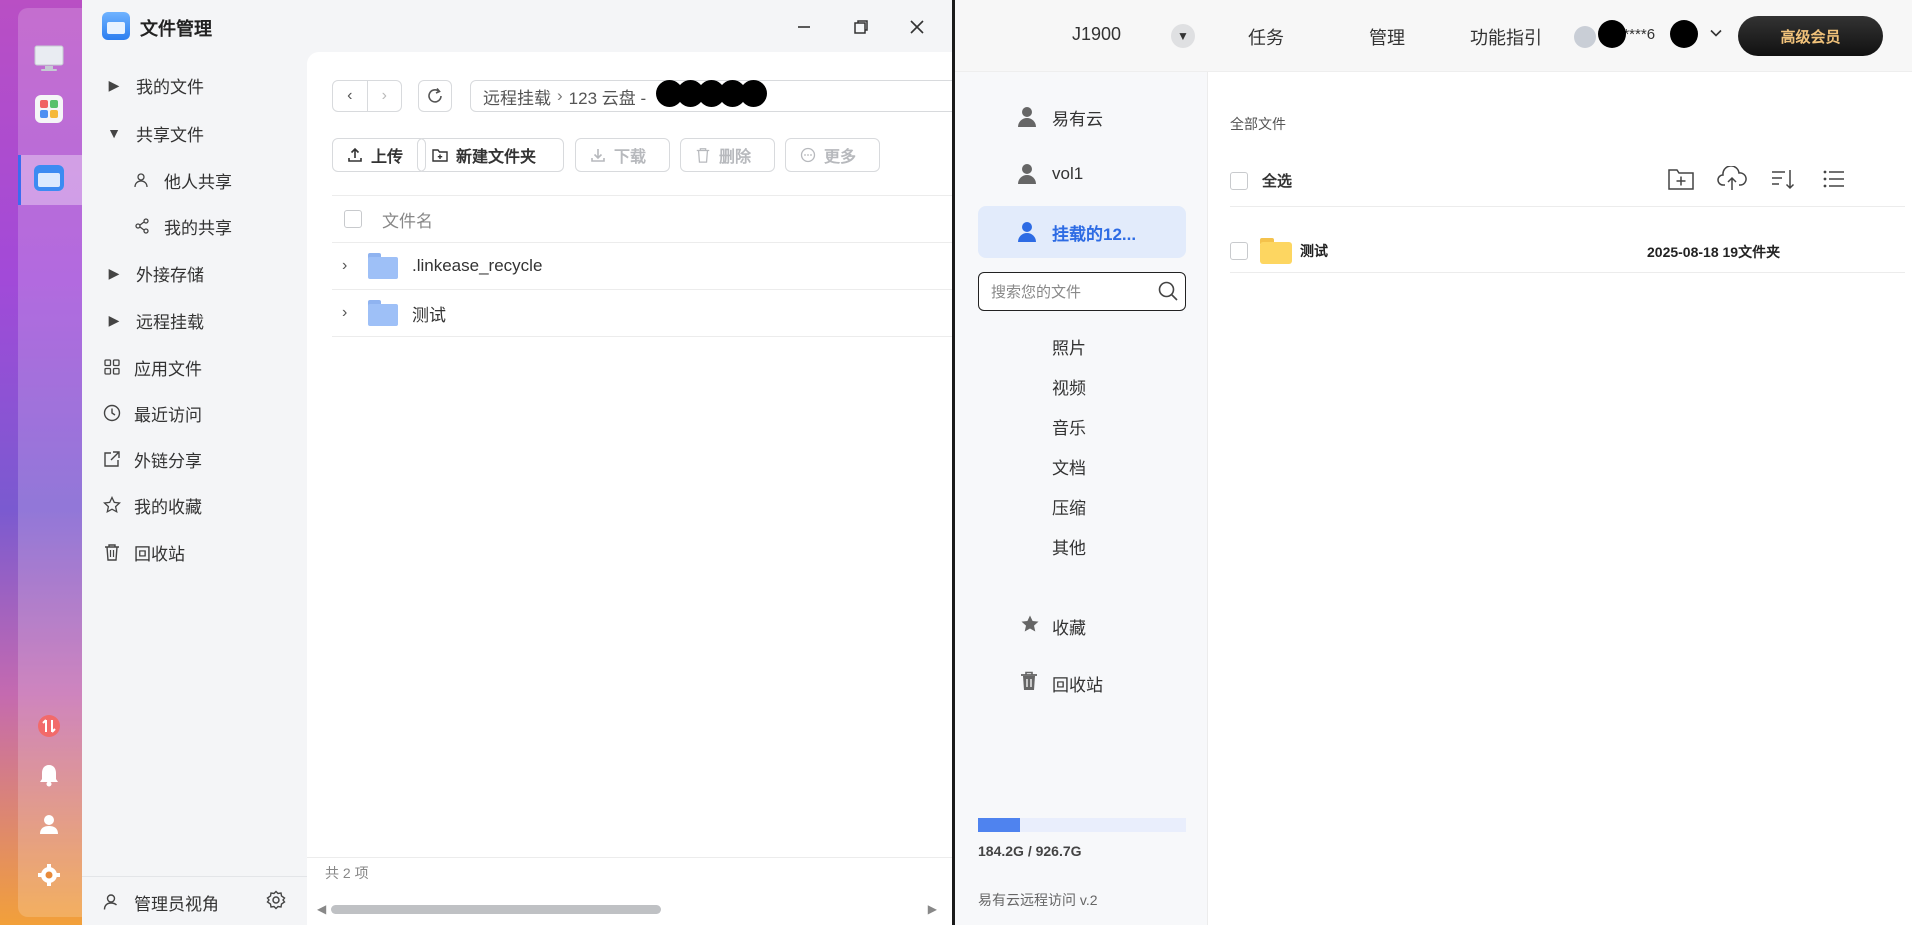 Image resolution: width=1912 pixels, height=925 pixels. What do you see at coordinates (1387, 37) in the screenshot?
I see `nav-manage: 管理` at bounding box center [1387, 37].